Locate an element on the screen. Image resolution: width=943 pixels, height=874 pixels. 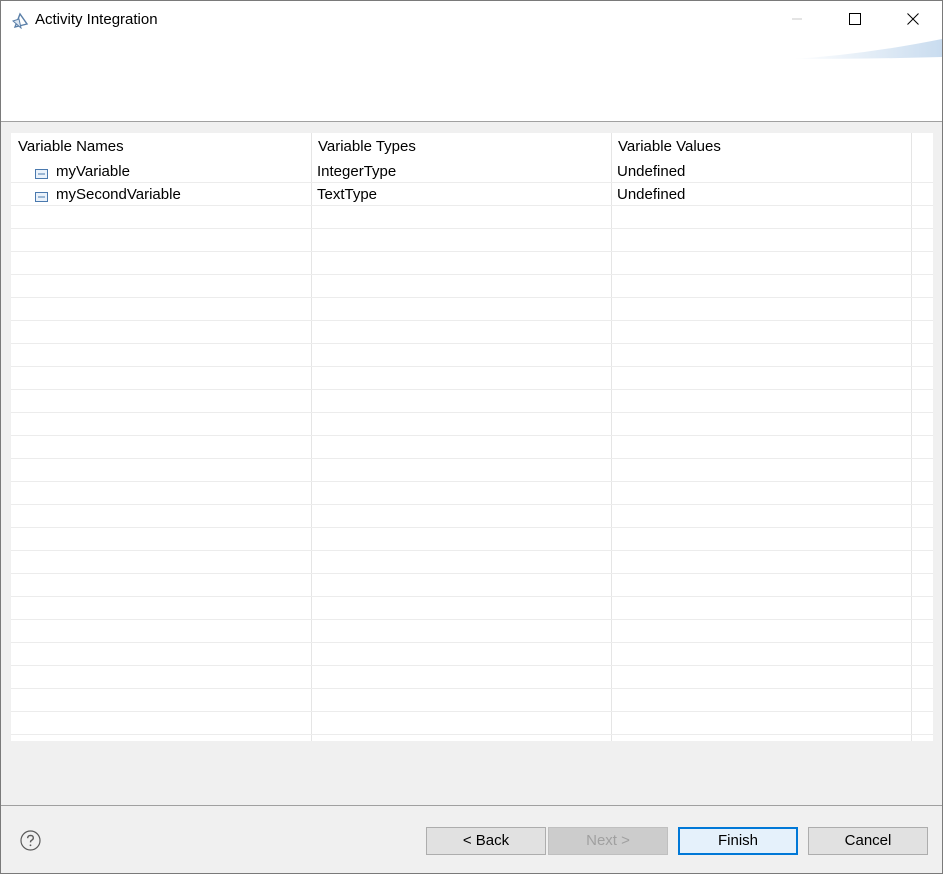
table-row: myVariable IntegerType Undefined is located at coordinates (472, 171).